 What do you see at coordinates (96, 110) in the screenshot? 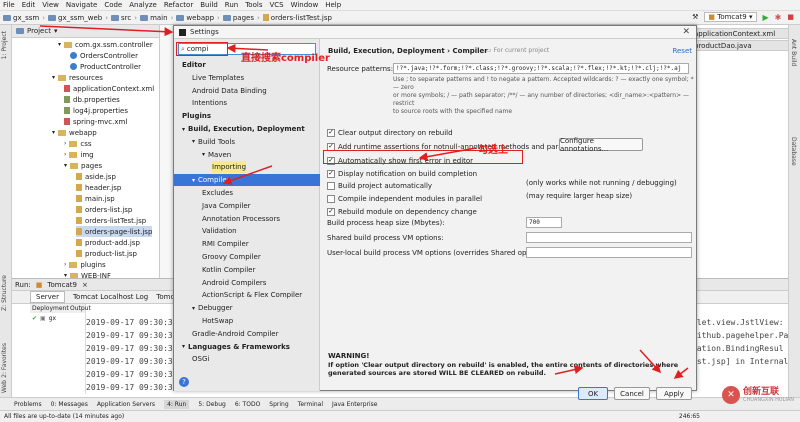
I see `tree-item: log4j.properties` at bounding box center [96, 110].